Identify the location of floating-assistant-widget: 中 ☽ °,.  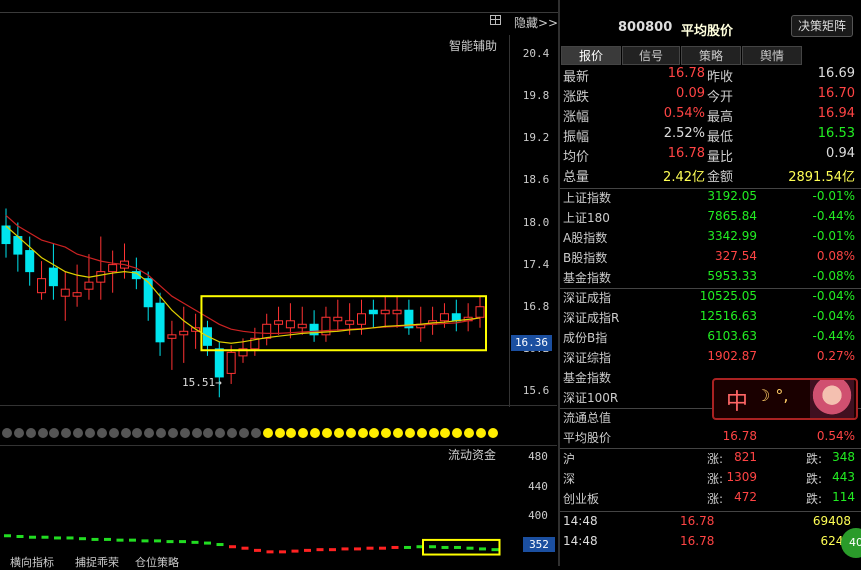
(785, 399).